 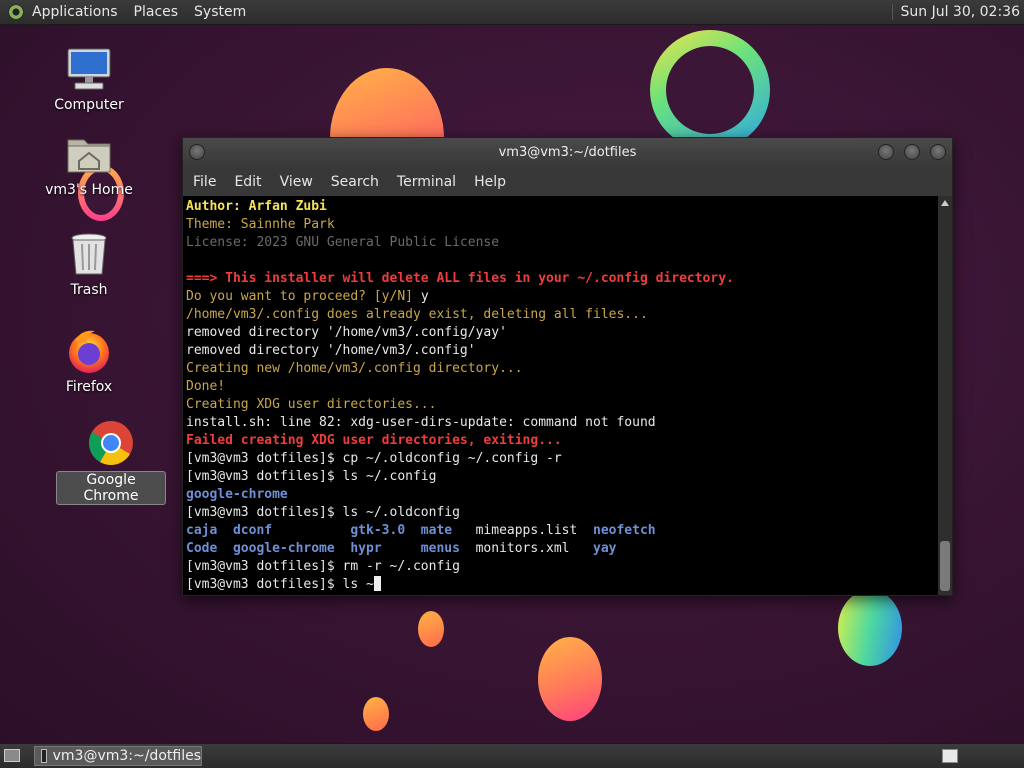 I want to click on desktop-icon-home: vm3's Home, so click(x=89, y=164).